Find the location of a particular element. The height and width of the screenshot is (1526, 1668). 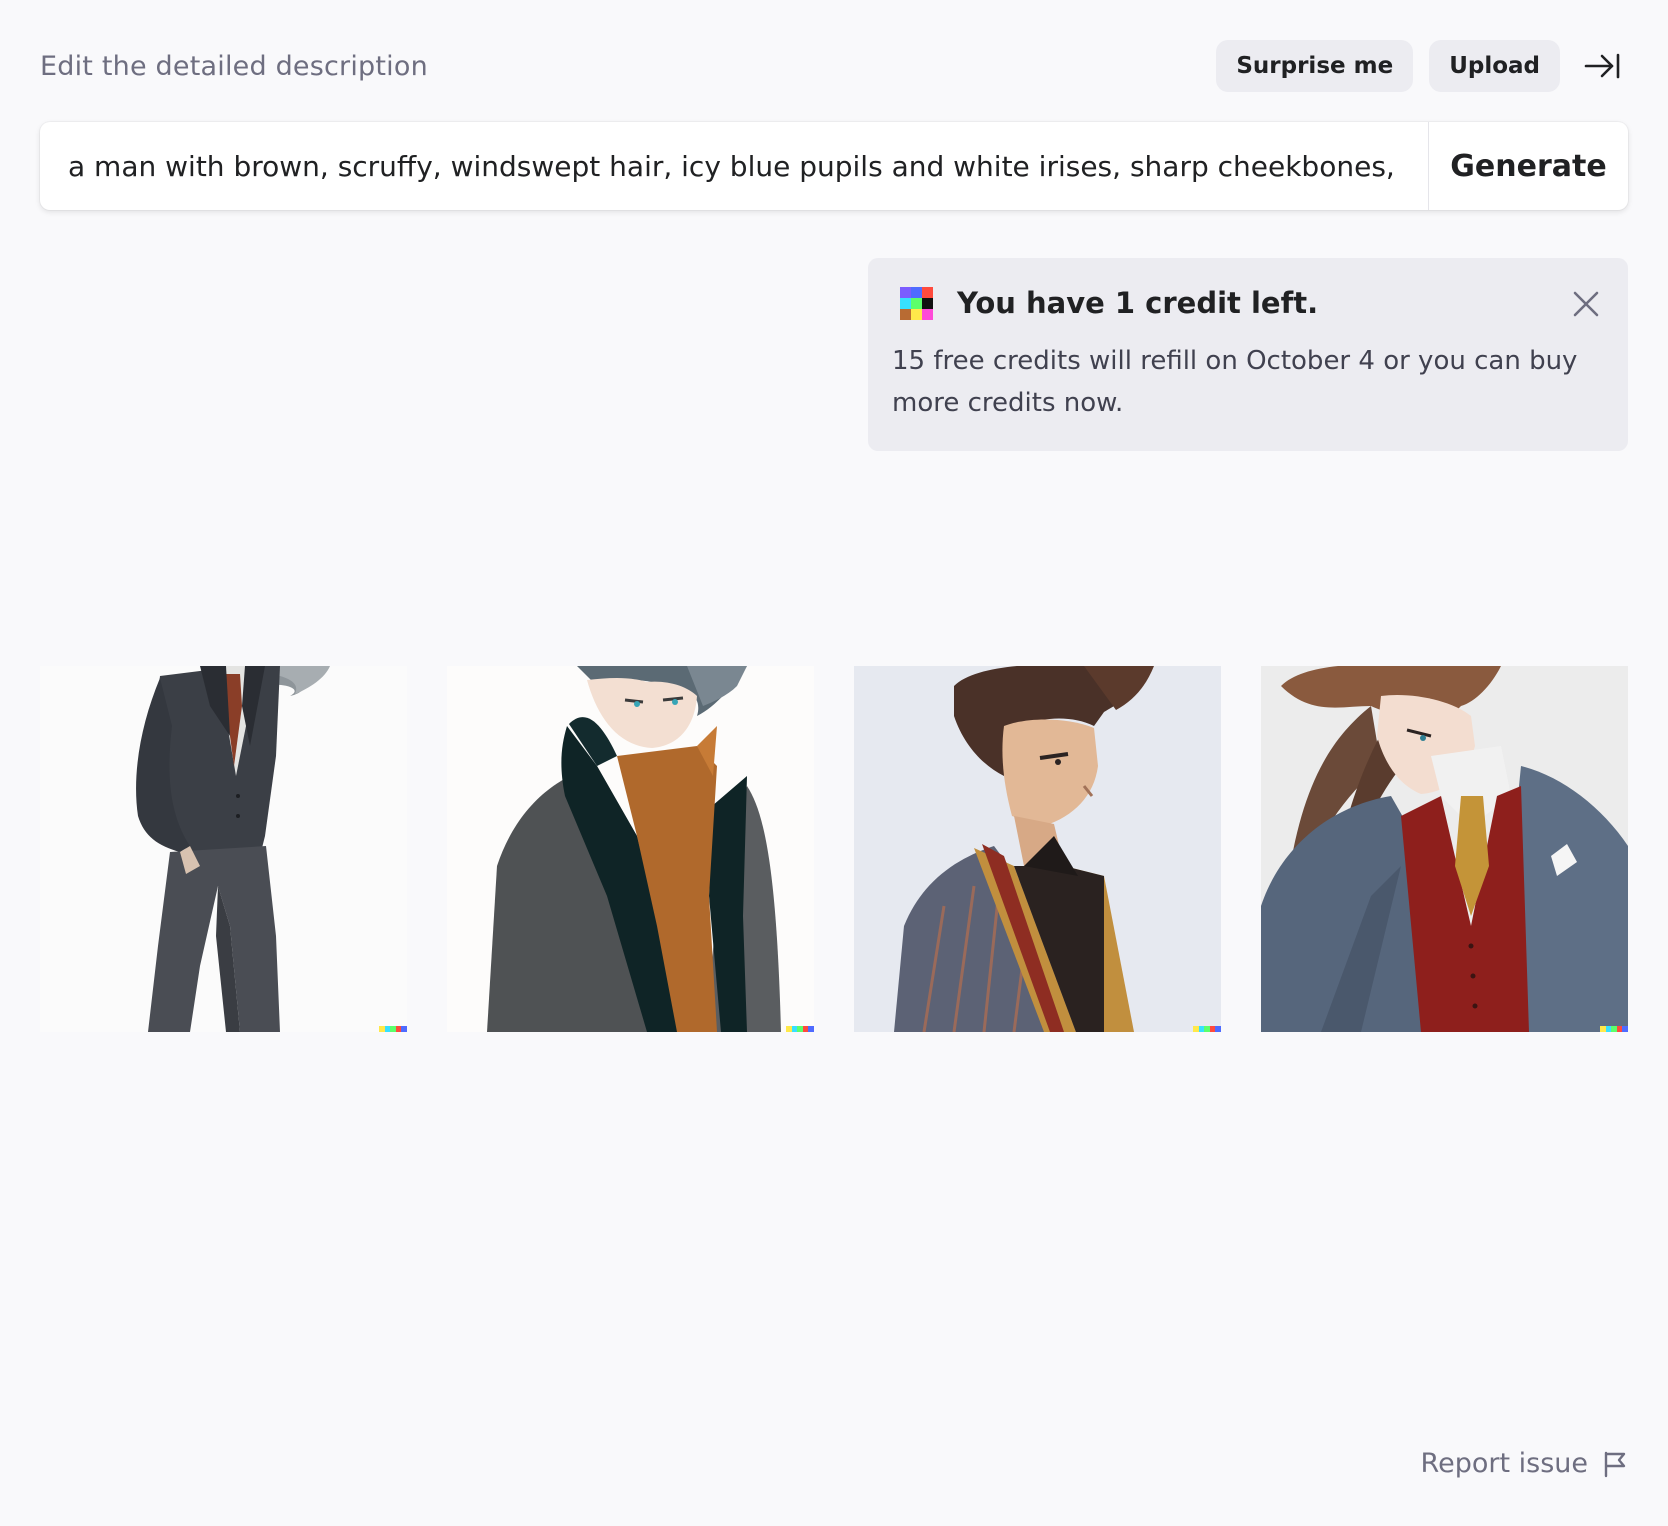

generate-button: Generate is located at coordinates (1528, 166).